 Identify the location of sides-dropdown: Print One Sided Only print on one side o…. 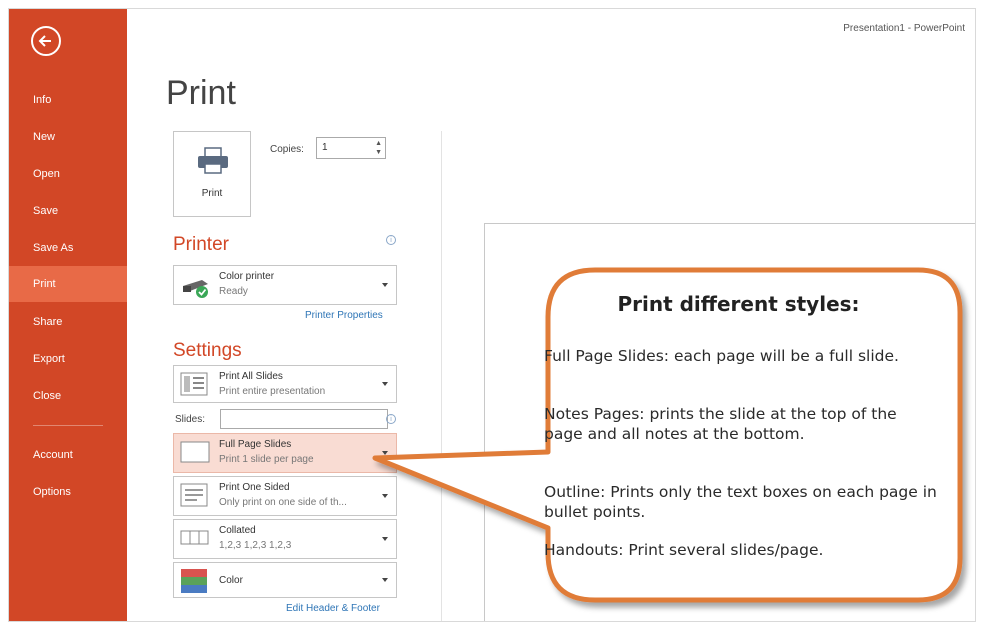
(285, 496).